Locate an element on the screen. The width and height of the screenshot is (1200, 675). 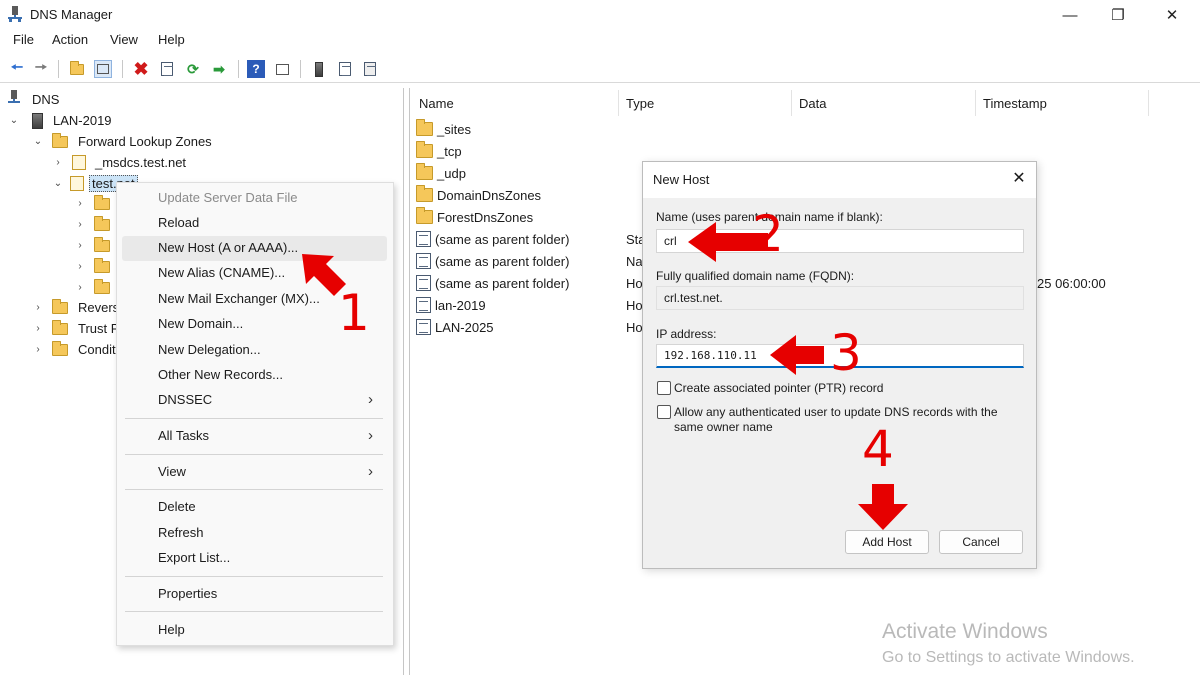
maximize-button: ❐ is located at coordinates (1118, 15).